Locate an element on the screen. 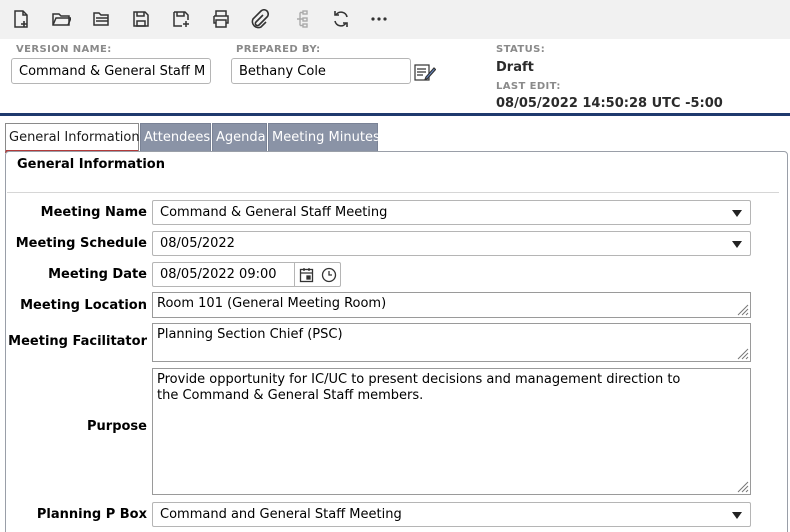 The height and width of the screenshot is (532, 790). toolbar is located at coordinates (395, 19).